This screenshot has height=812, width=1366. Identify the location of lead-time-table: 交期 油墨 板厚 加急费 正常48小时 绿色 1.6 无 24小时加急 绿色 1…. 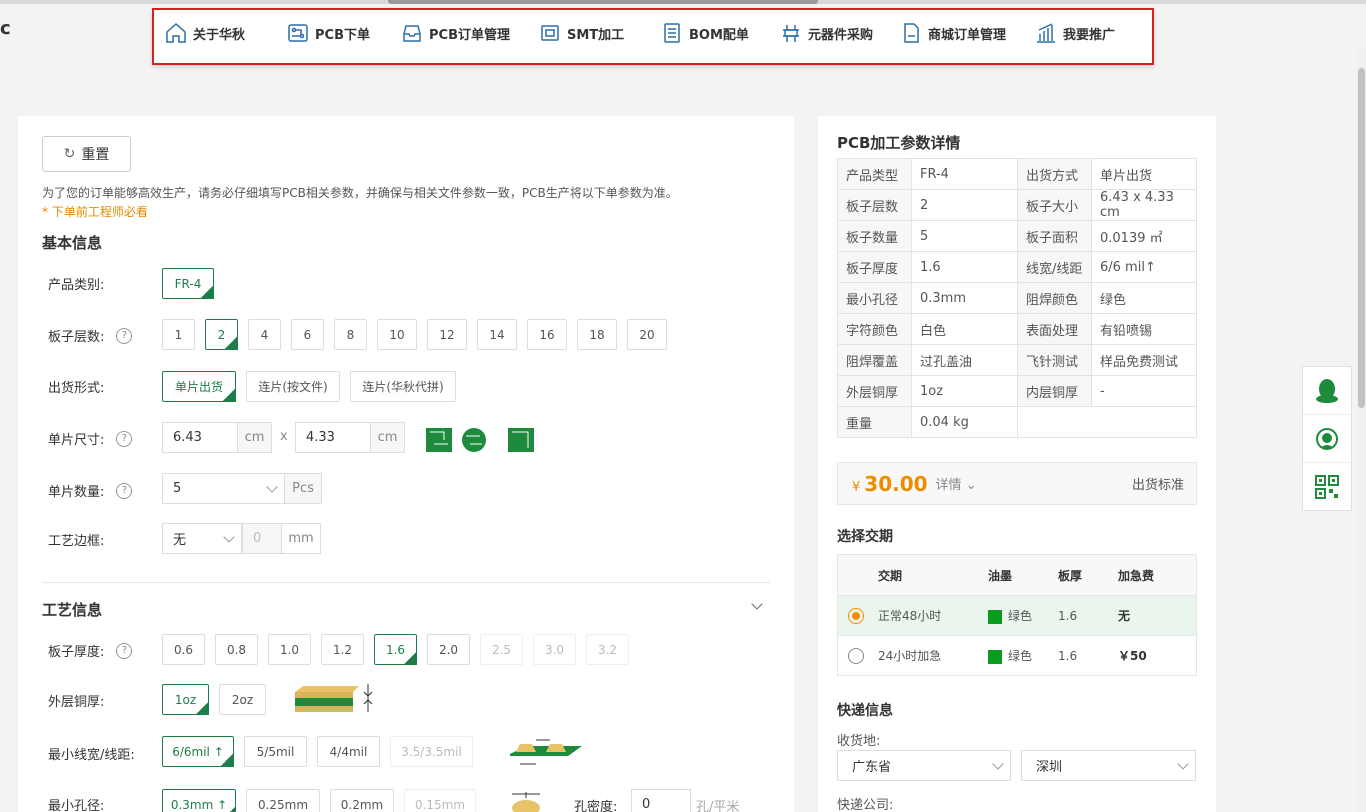
(1017, 615).